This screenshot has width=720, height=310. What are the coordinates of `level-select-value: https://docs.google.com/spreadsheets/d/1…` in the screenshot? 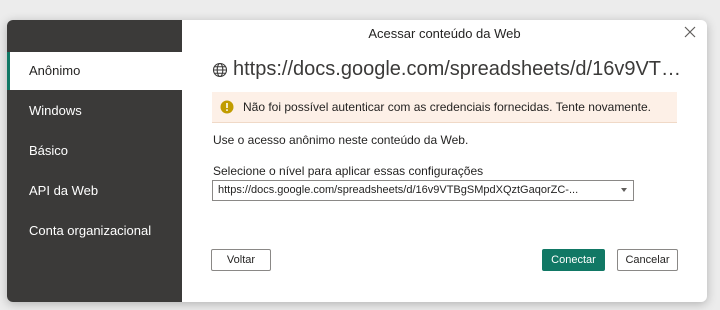 It's located at (398, 190).